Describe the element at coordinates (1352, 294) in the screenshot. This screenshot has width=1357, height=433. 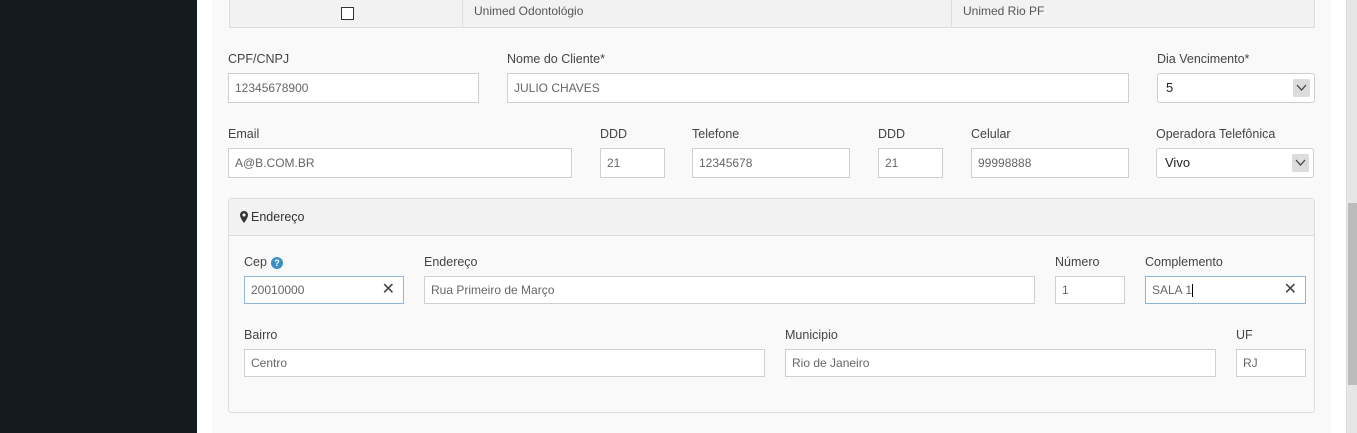
I see `scrollbar-thumb` at that location.